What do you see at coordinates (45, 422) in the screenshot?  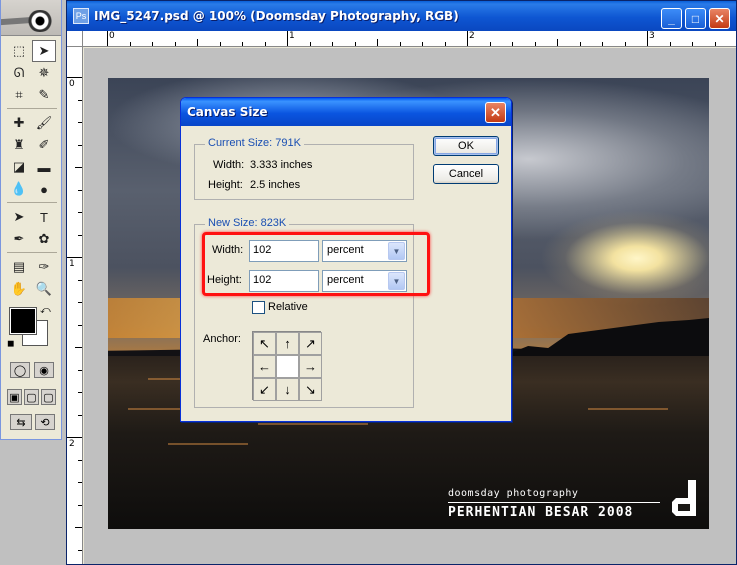 I see `jump-to-imageready-icon-2: ⟲` at bounding box center [45, 422].